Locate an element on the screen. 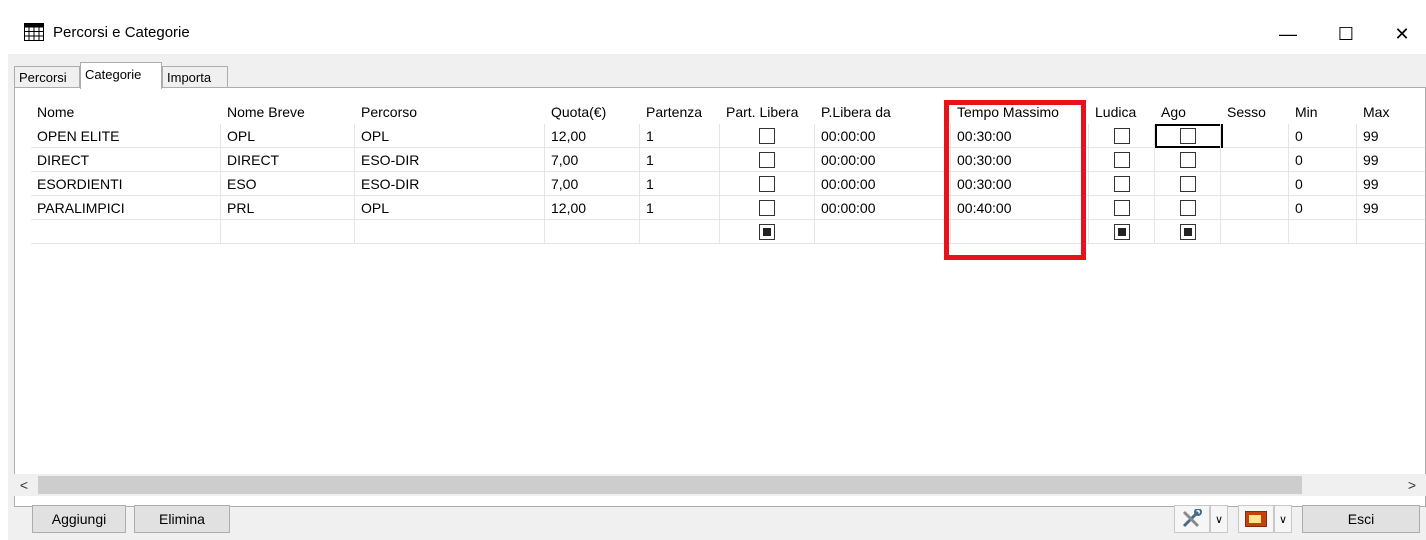 This screenshot has width=1426, height=540. column-header-partenza: Partenza is located at coordinates (680, 112).